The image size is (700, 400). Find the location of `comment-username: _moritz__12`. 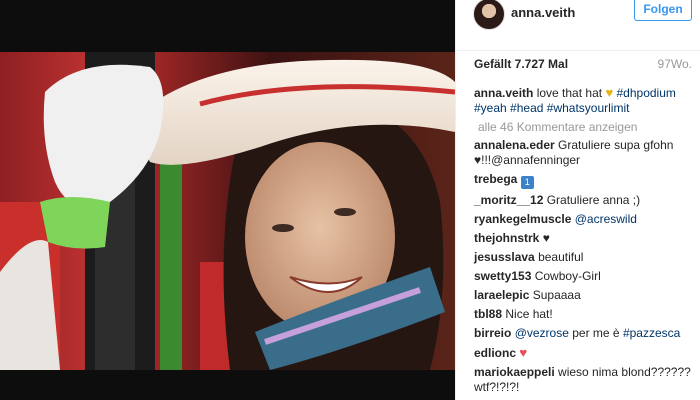

comment-username: _moritz__12 is located at coordinates (508, 200).